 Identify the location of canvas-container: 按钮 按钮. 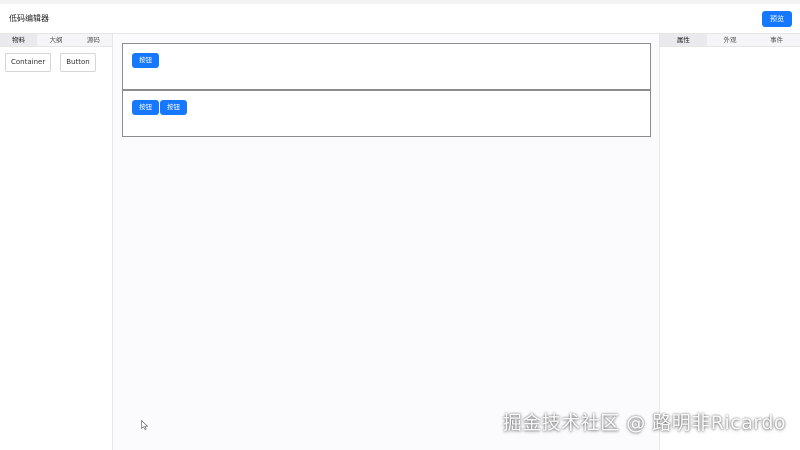
(386, 113).